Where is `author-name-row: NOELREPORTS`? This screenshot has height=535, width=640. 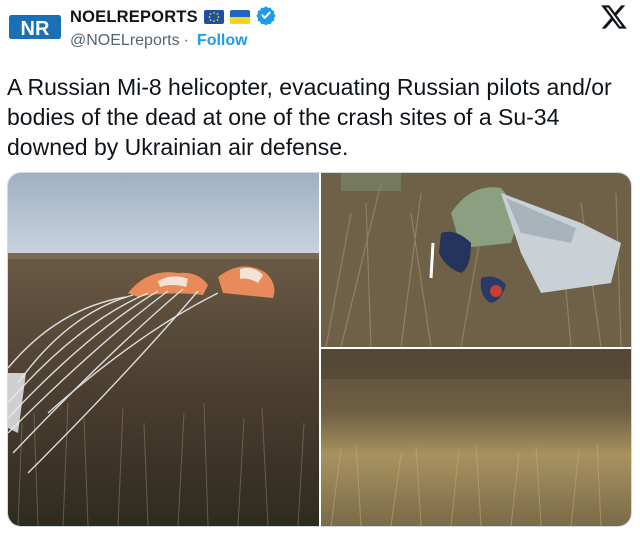 author-name-row: NOELREPORTS is located at coordinates (173, 17).